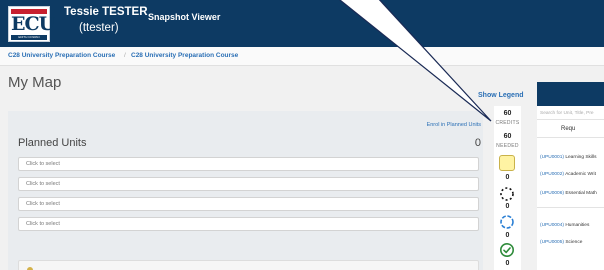 The image size is (604, 270). Describe the element at coordinates (415, 61) in the screenshot. I see `callout-pointer` at that location.